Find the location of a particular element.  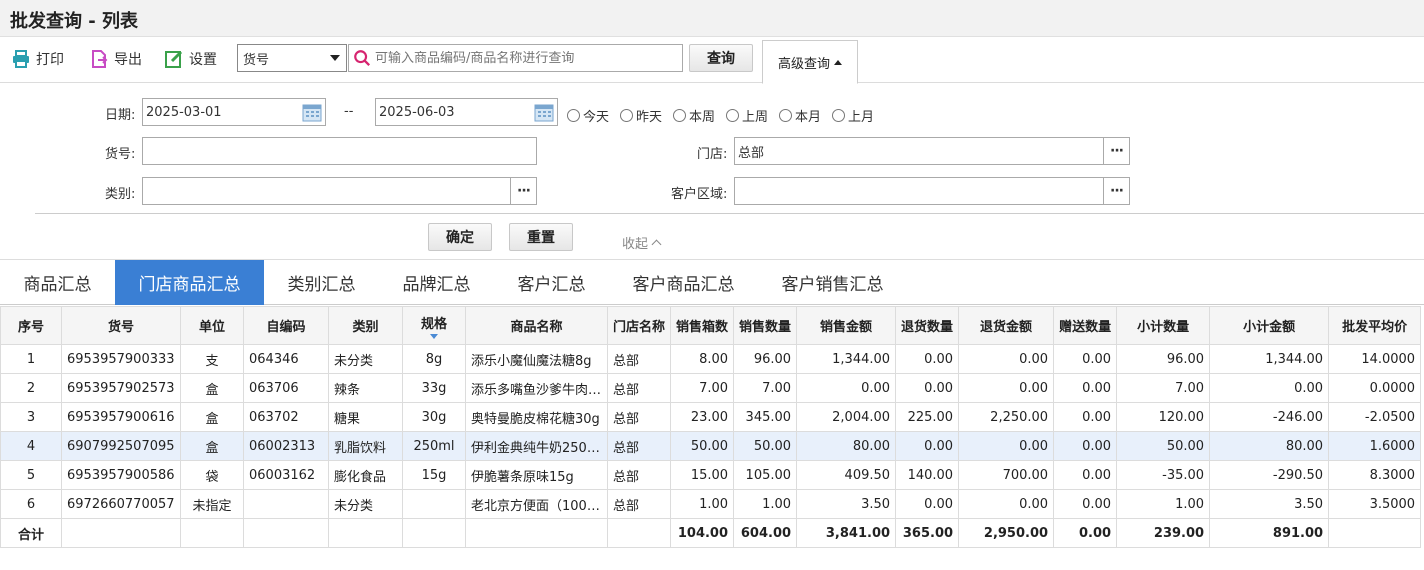

table-cell: 2,004.00 is located at coordinates (846, 417).